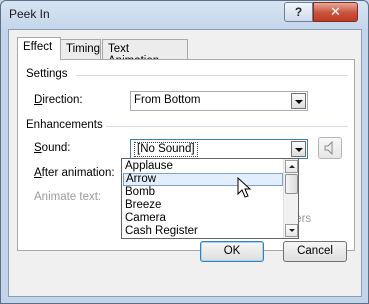 The image size is (369, 304). I want to click on settings-divider, so click(212, 75).